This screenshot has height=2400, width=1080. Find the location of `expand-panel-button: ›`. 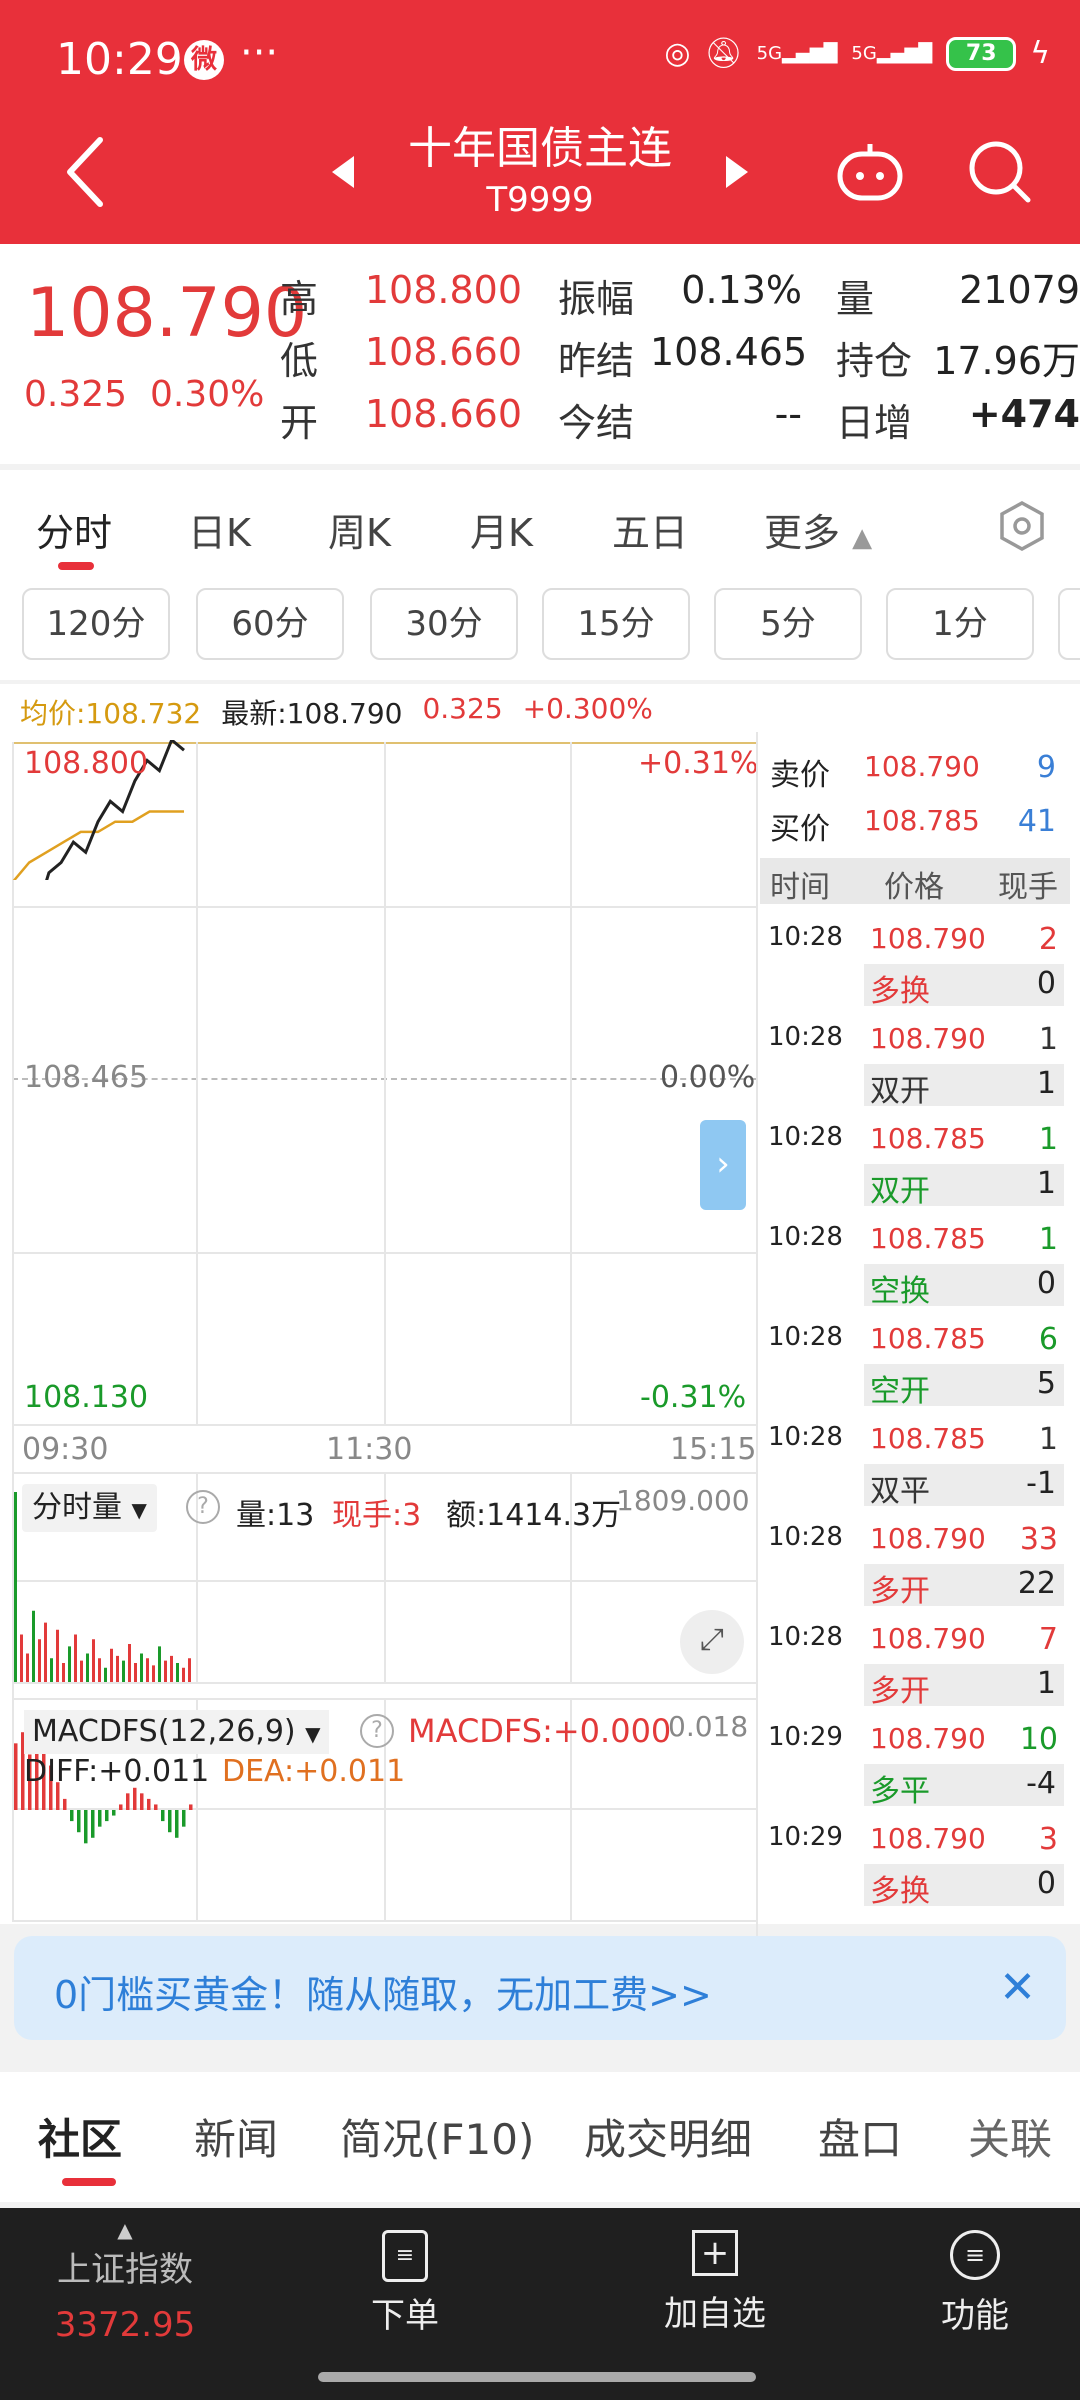

expand-panel-button: › is located at coordinates (723, 1165).